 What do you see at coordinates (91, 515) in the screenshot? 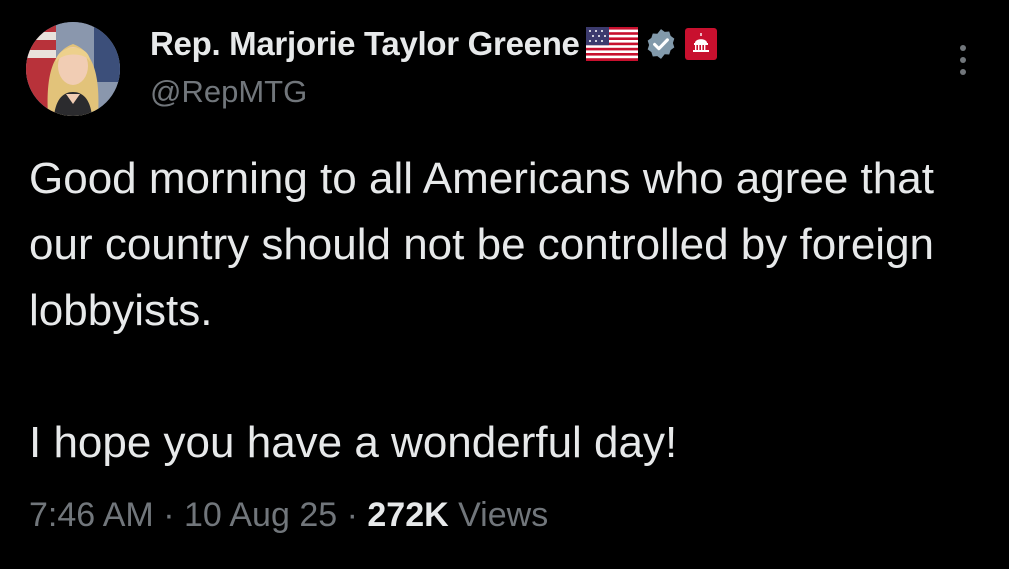
I see `tweet-time: 7:46 AM` at bounding box center [91, 515].